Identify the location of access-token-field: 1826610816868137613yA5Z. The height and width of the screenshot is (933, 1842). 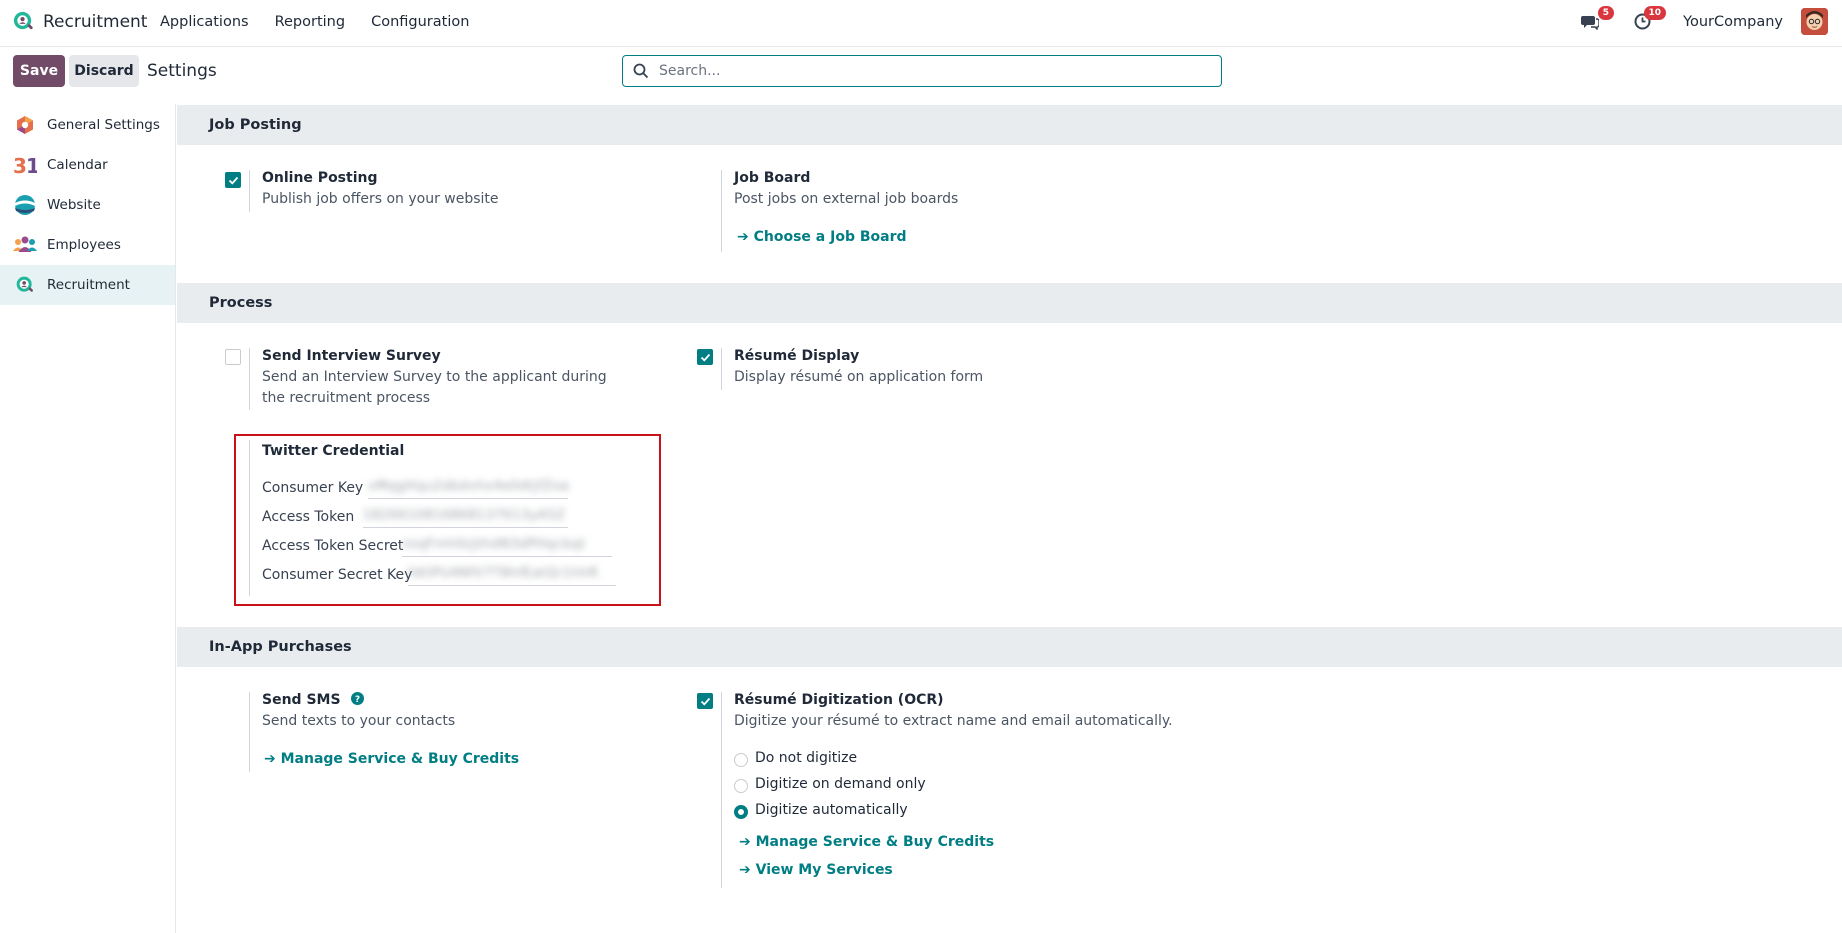
(465, 518).